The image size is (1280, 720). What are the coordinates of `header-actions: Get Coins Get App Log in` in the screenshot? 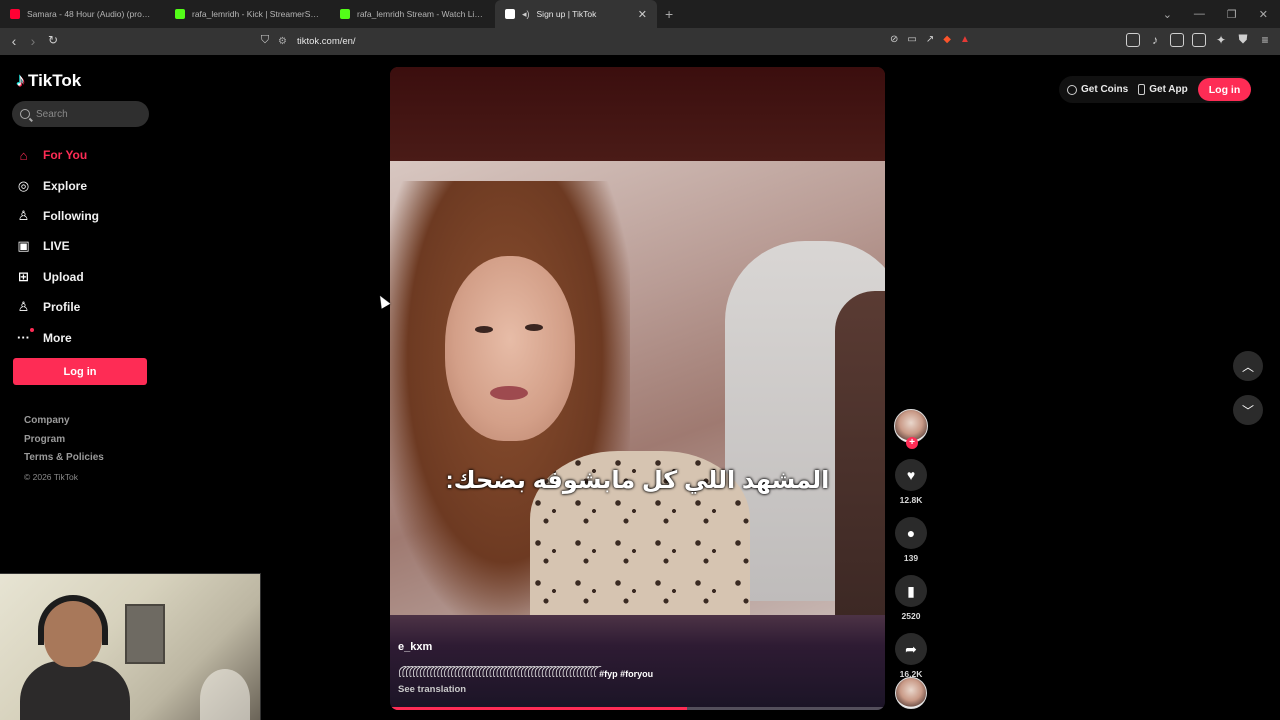 It's located at (1155, 89).